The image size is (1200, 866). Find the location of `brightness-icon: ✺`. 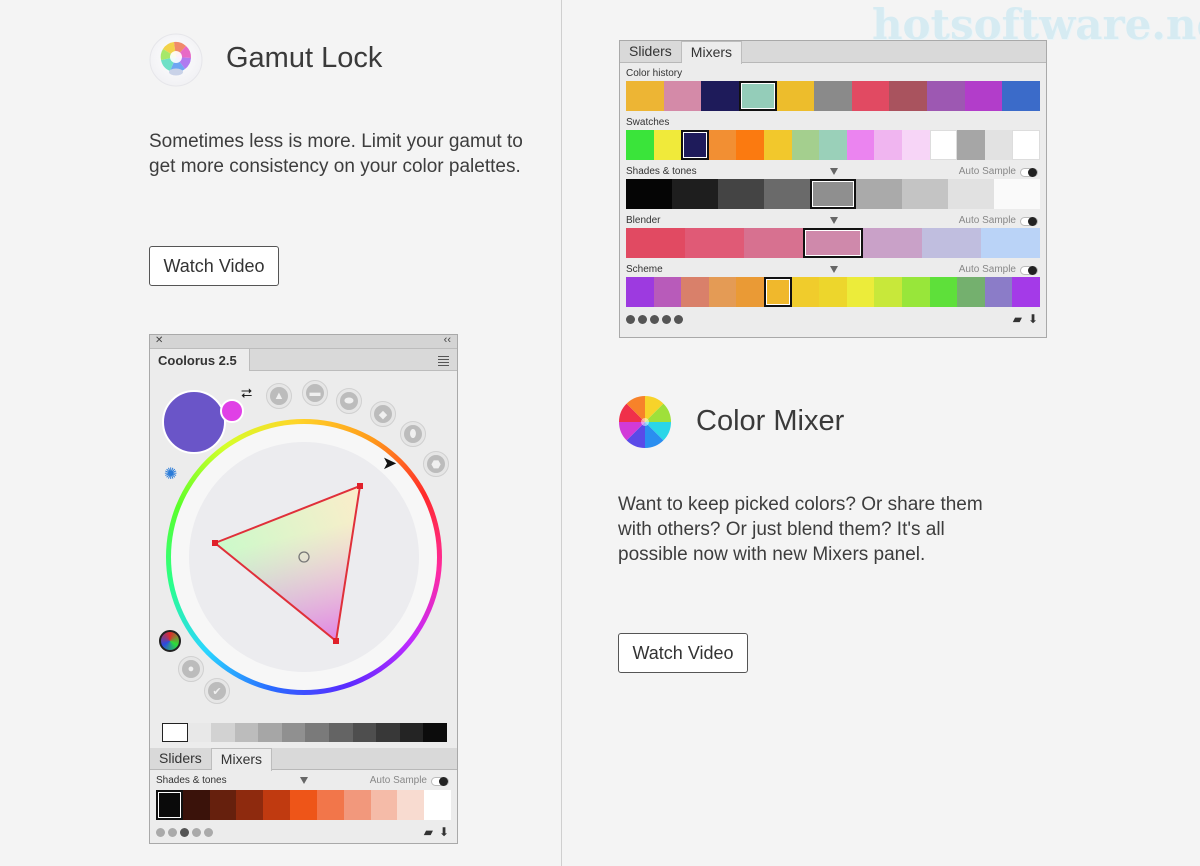

brightness-icon: ✺ is located at coordinates (170, 474).